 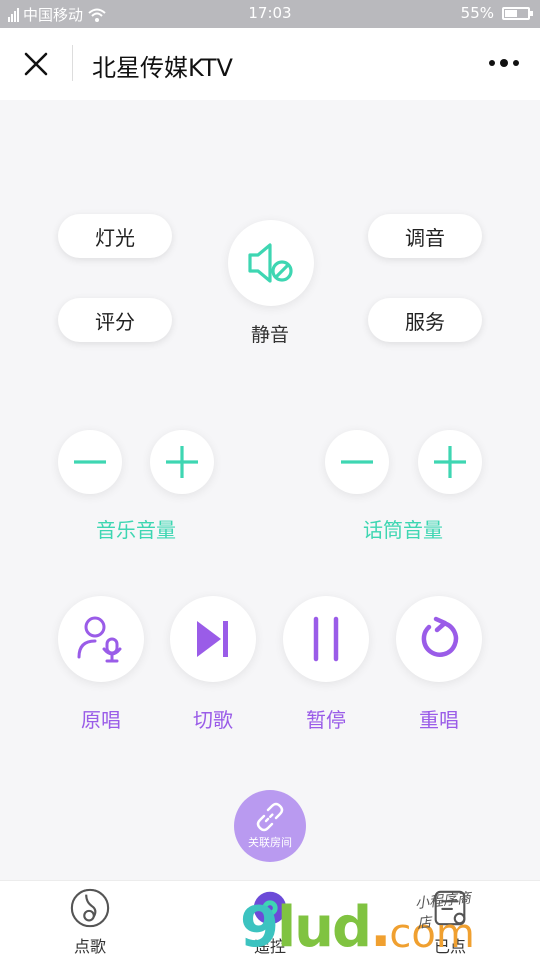 I want to click on next-song-button, so click(x=213, y=639).